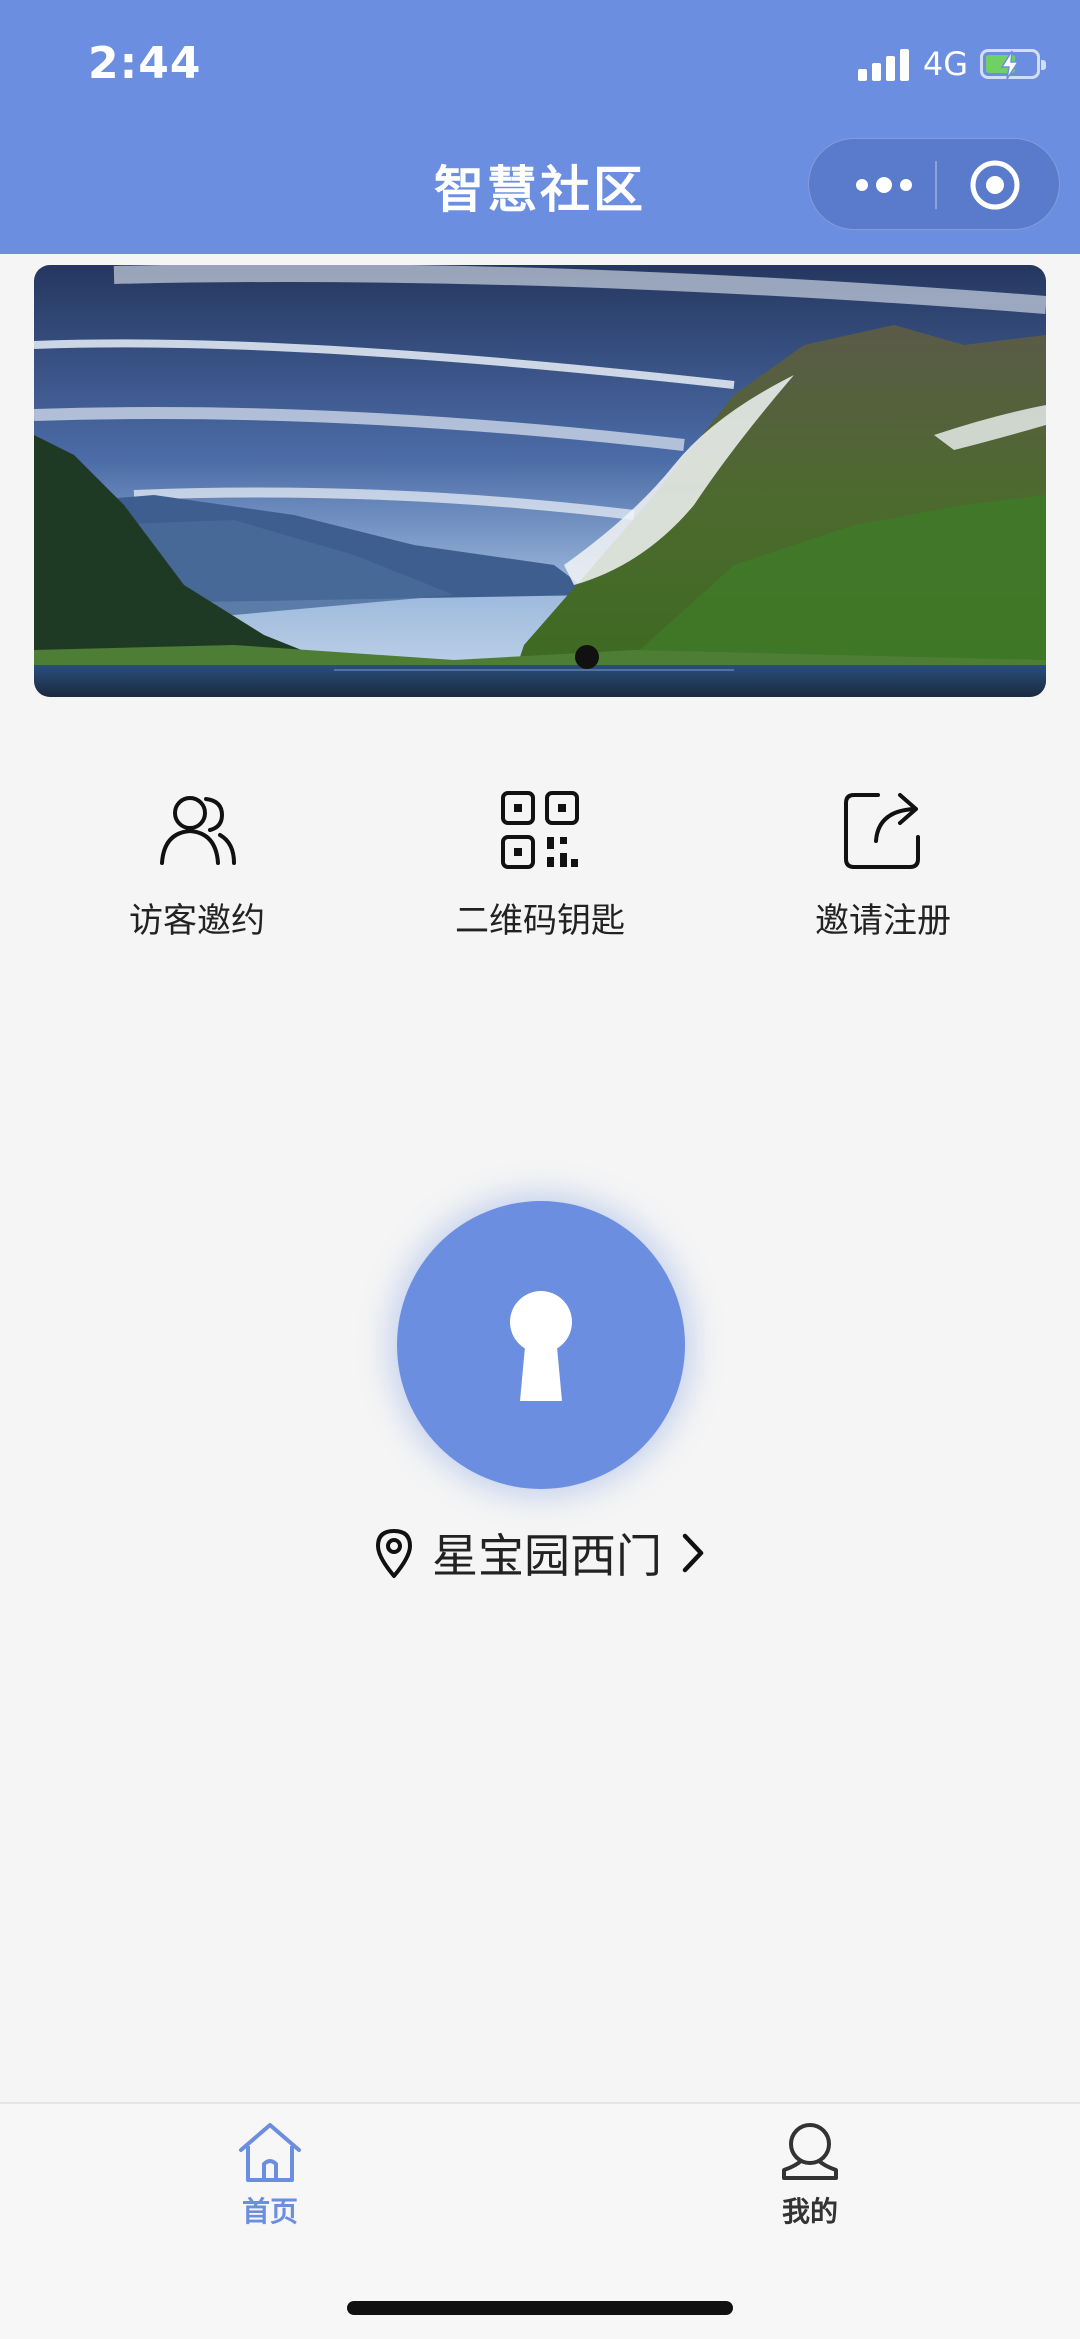  I want to click on visitors-icon, so click(198, 830).